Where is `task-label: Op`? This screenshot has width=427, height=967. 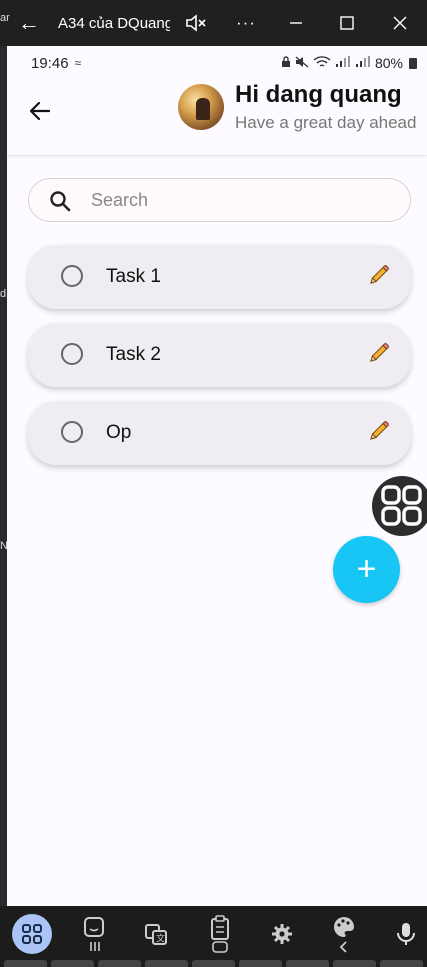
task-label: Op is located at coordinates (119, 432).